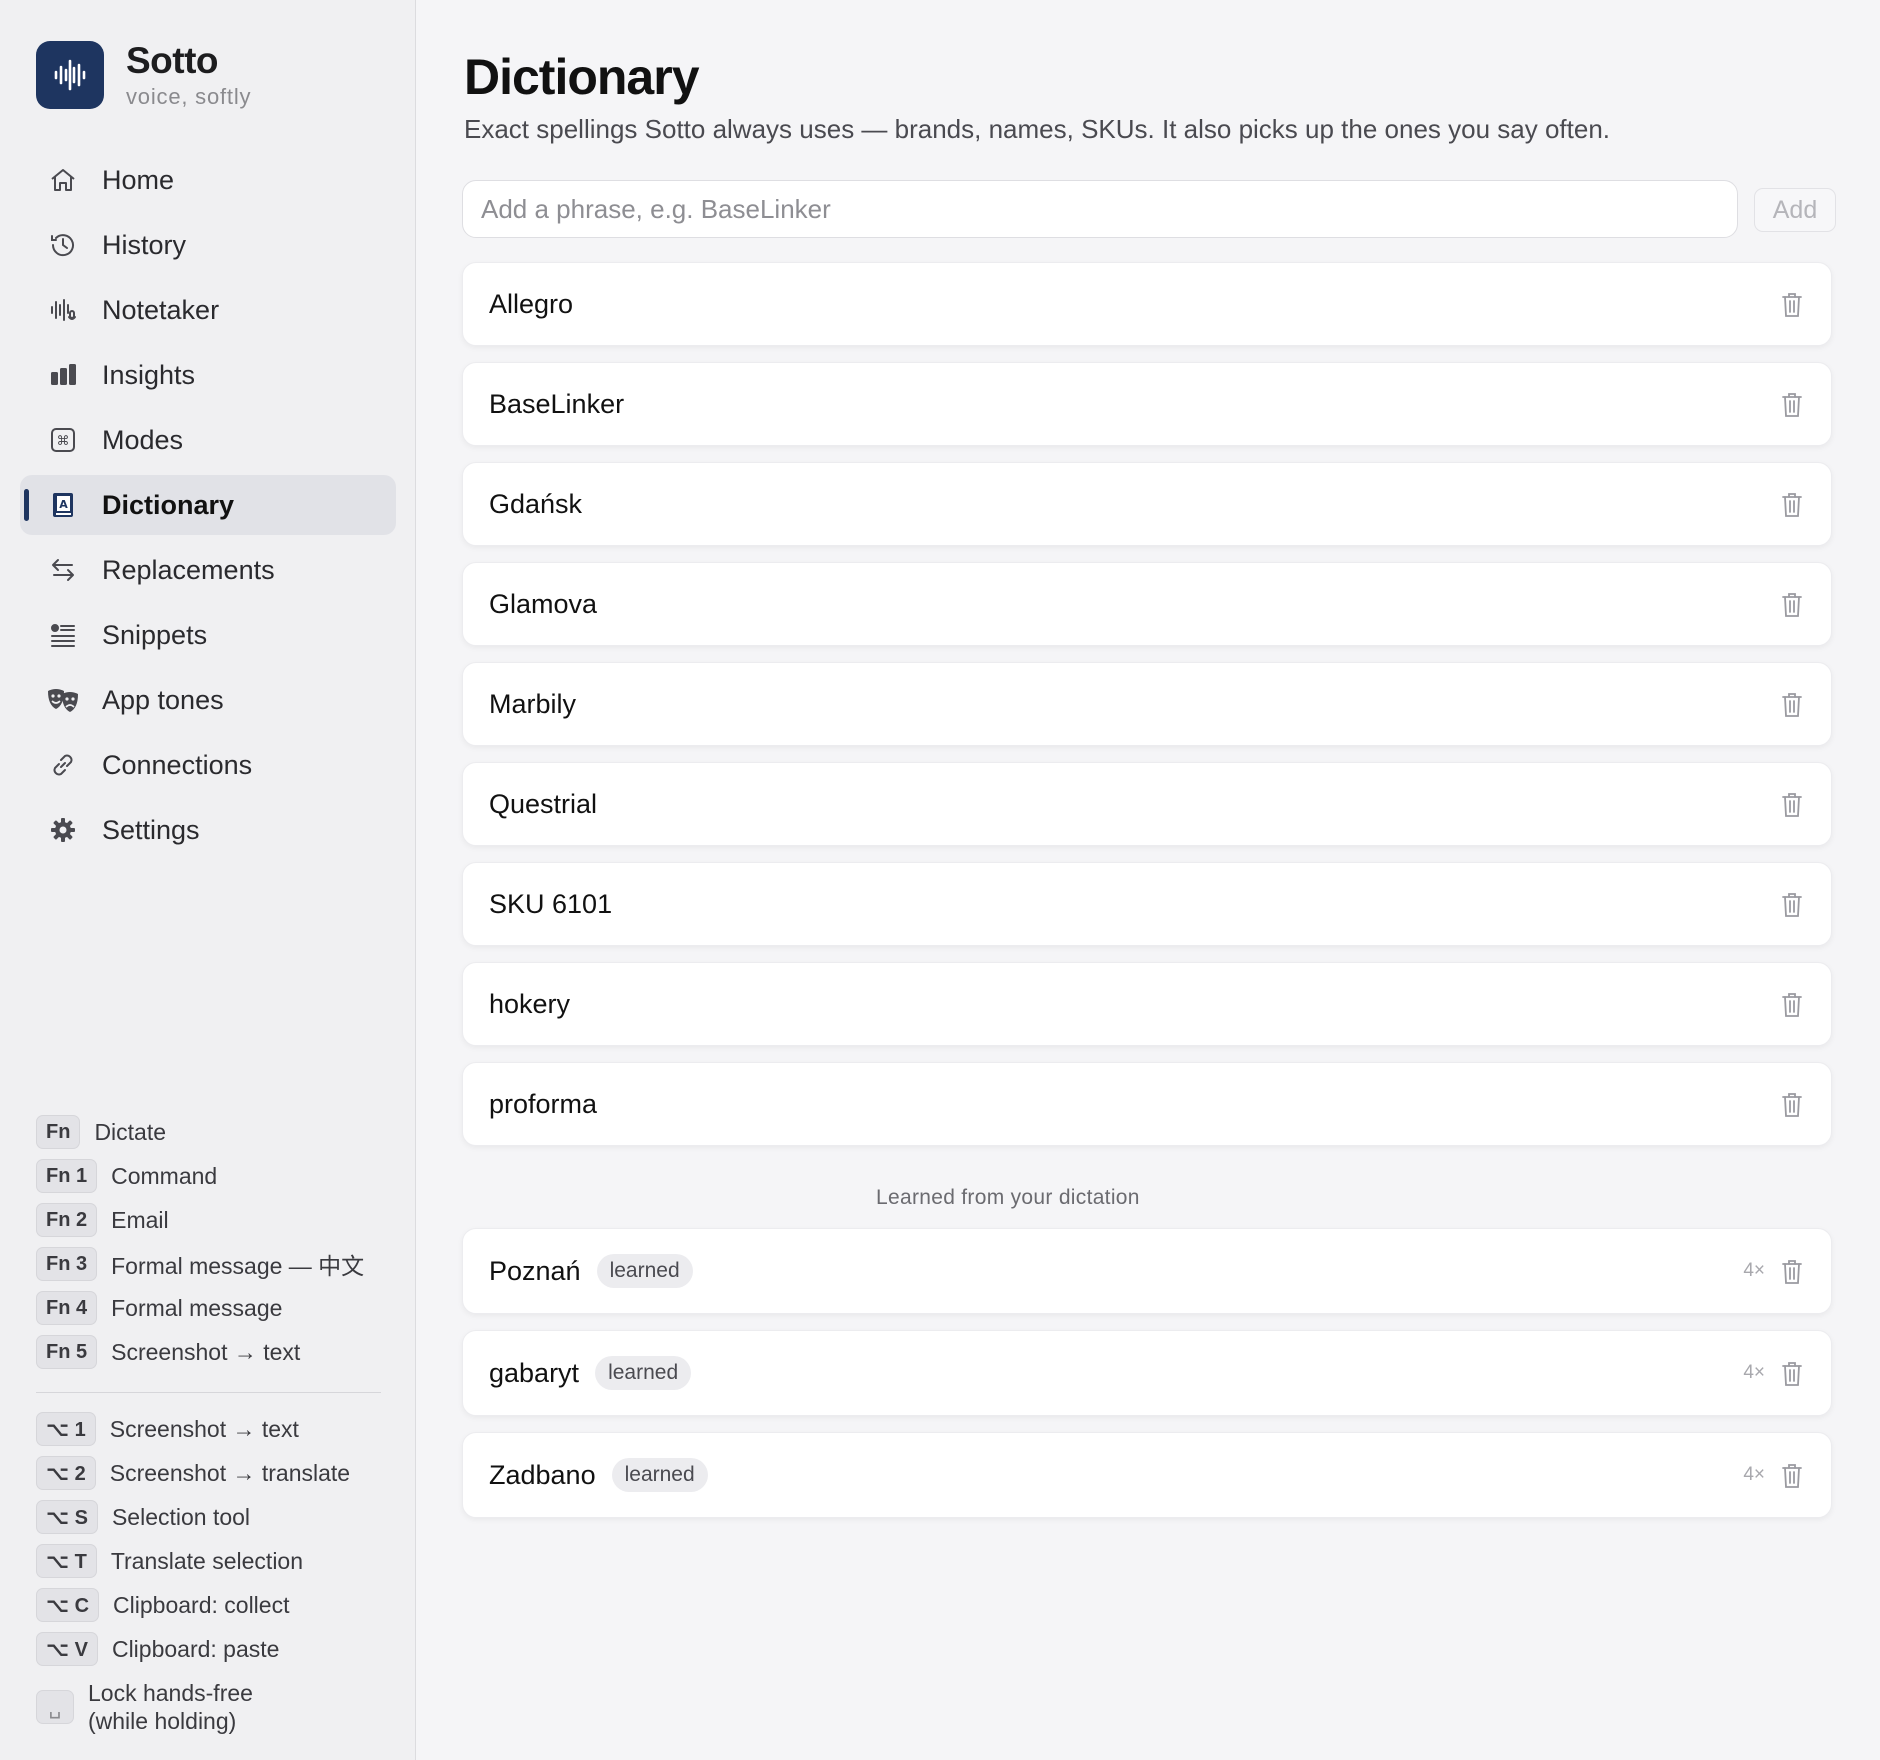 This screenshot has height=1760, width=1880. I want to click on shortcut-row: ⌥ 2 Screenshot → translate, so click(208, 1473).